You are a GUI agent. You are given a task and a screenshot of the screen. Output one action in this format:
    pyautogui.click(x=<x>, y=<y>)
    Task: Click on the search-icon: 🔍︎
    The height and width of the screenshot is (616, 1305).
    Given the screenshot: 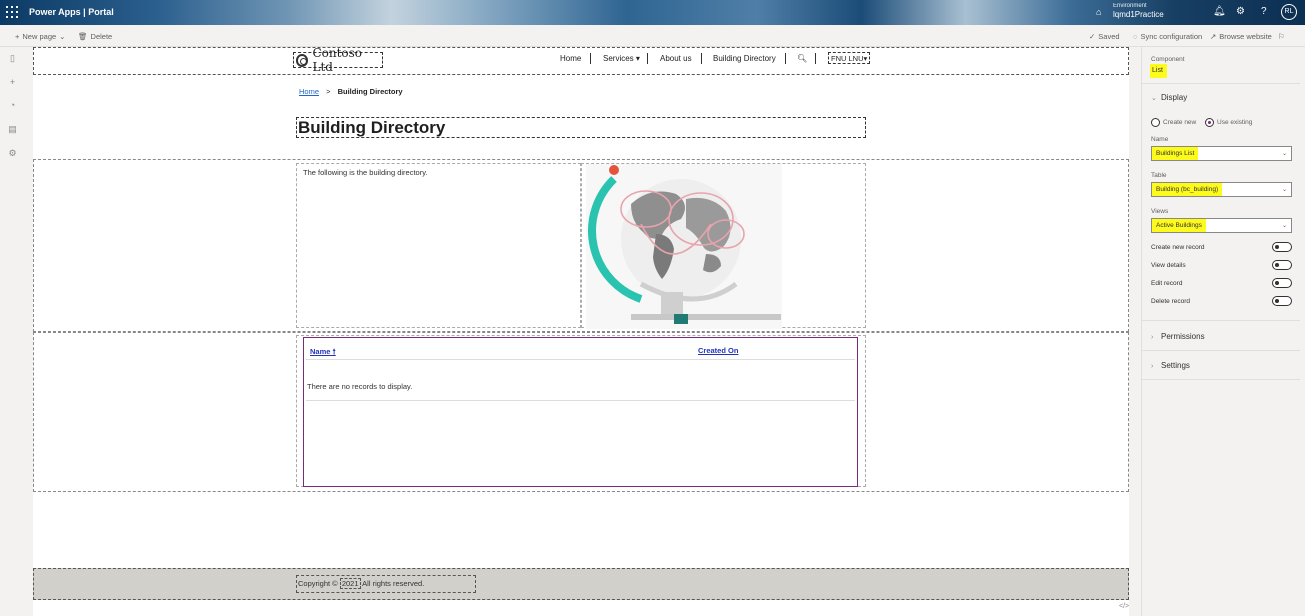 What is the action you would take?
    pyautogui.click(x=802, y=58)
    